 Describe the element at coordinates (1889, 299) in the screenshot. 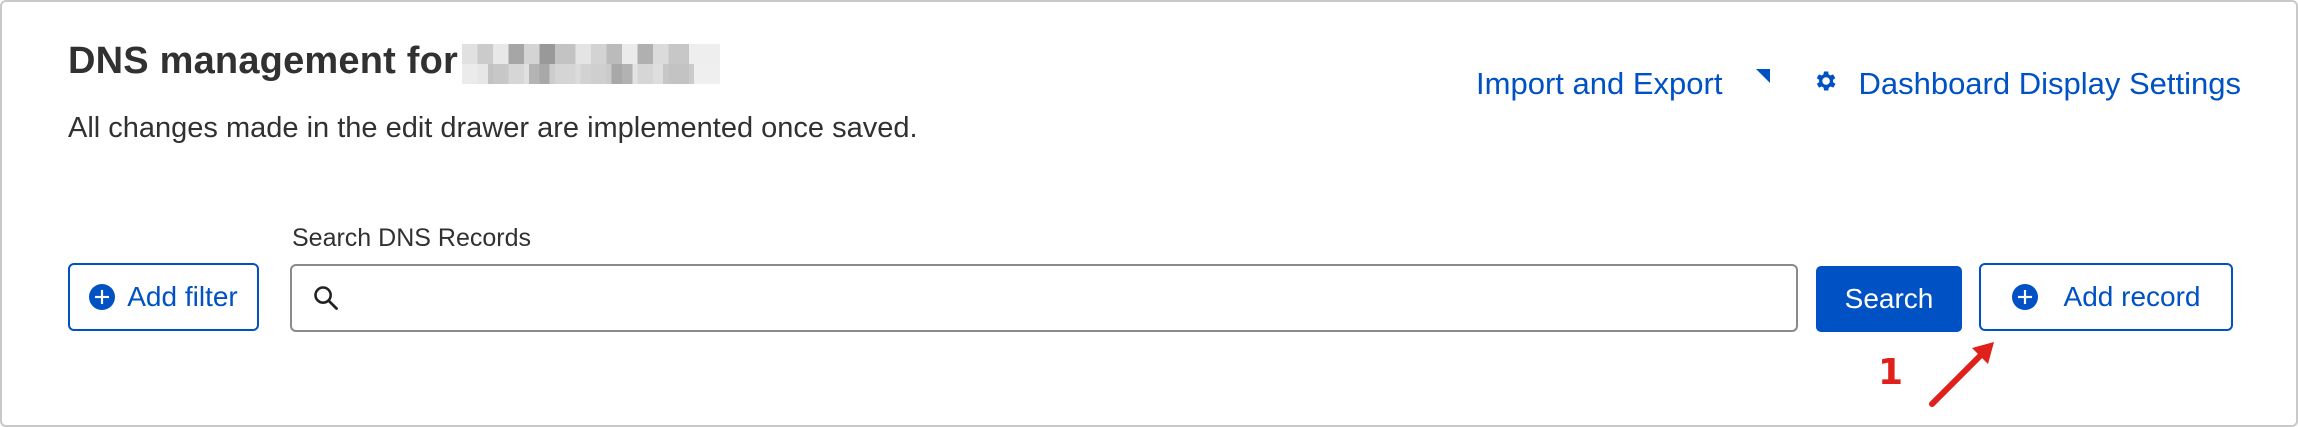

I see `search-button: Search` at that location.